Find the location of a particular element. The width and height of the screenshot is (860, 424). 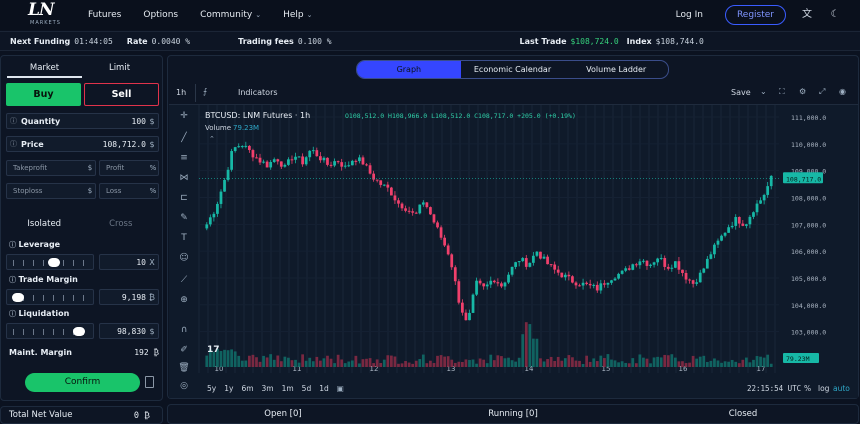

range-1m: 1m is located at coordinates (288, 388).